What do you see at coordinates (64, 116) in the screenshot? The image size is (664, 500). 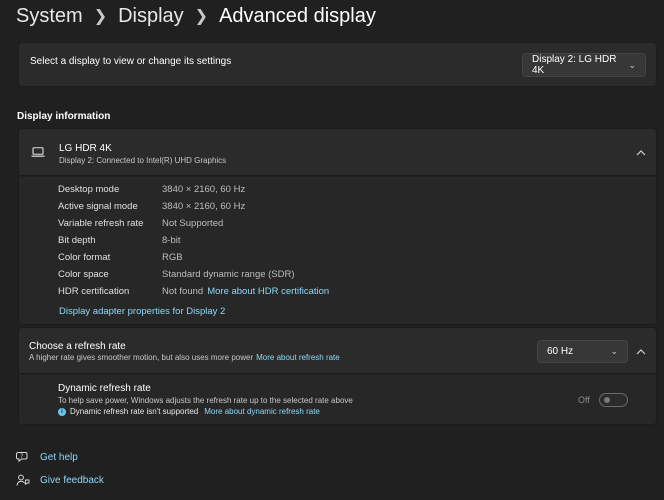 I see `section-title: Display information` at bounding box center [64, 116].